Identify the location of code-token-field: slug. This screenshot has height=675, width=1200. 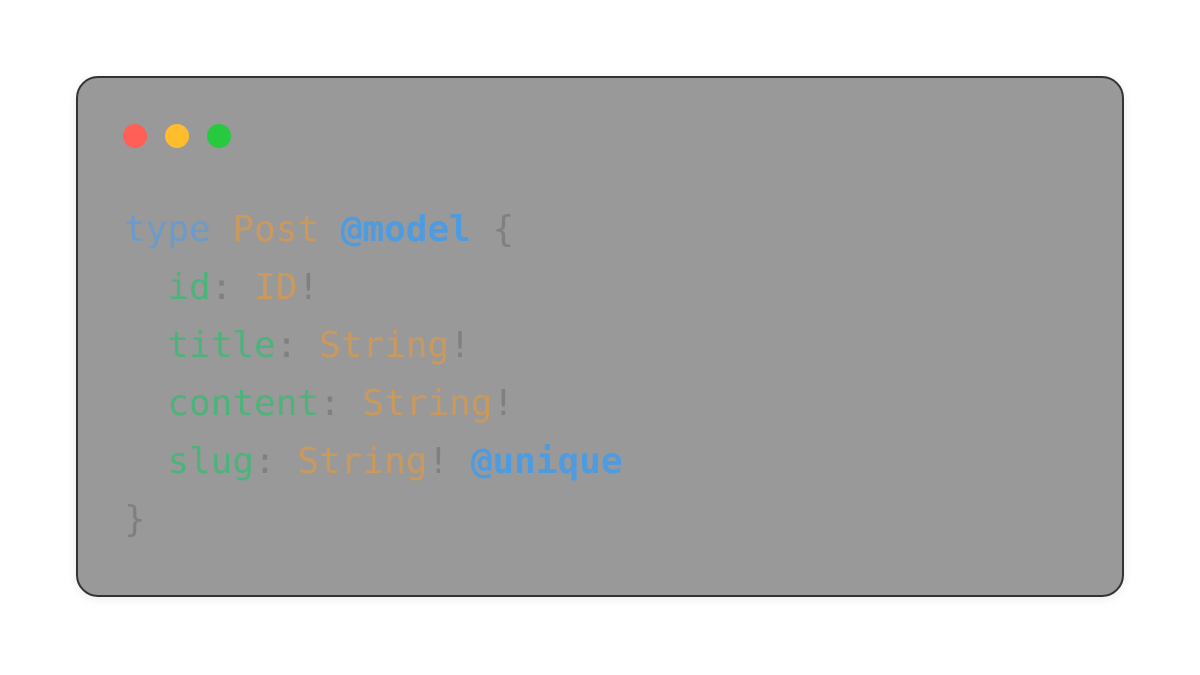
(211, 461).